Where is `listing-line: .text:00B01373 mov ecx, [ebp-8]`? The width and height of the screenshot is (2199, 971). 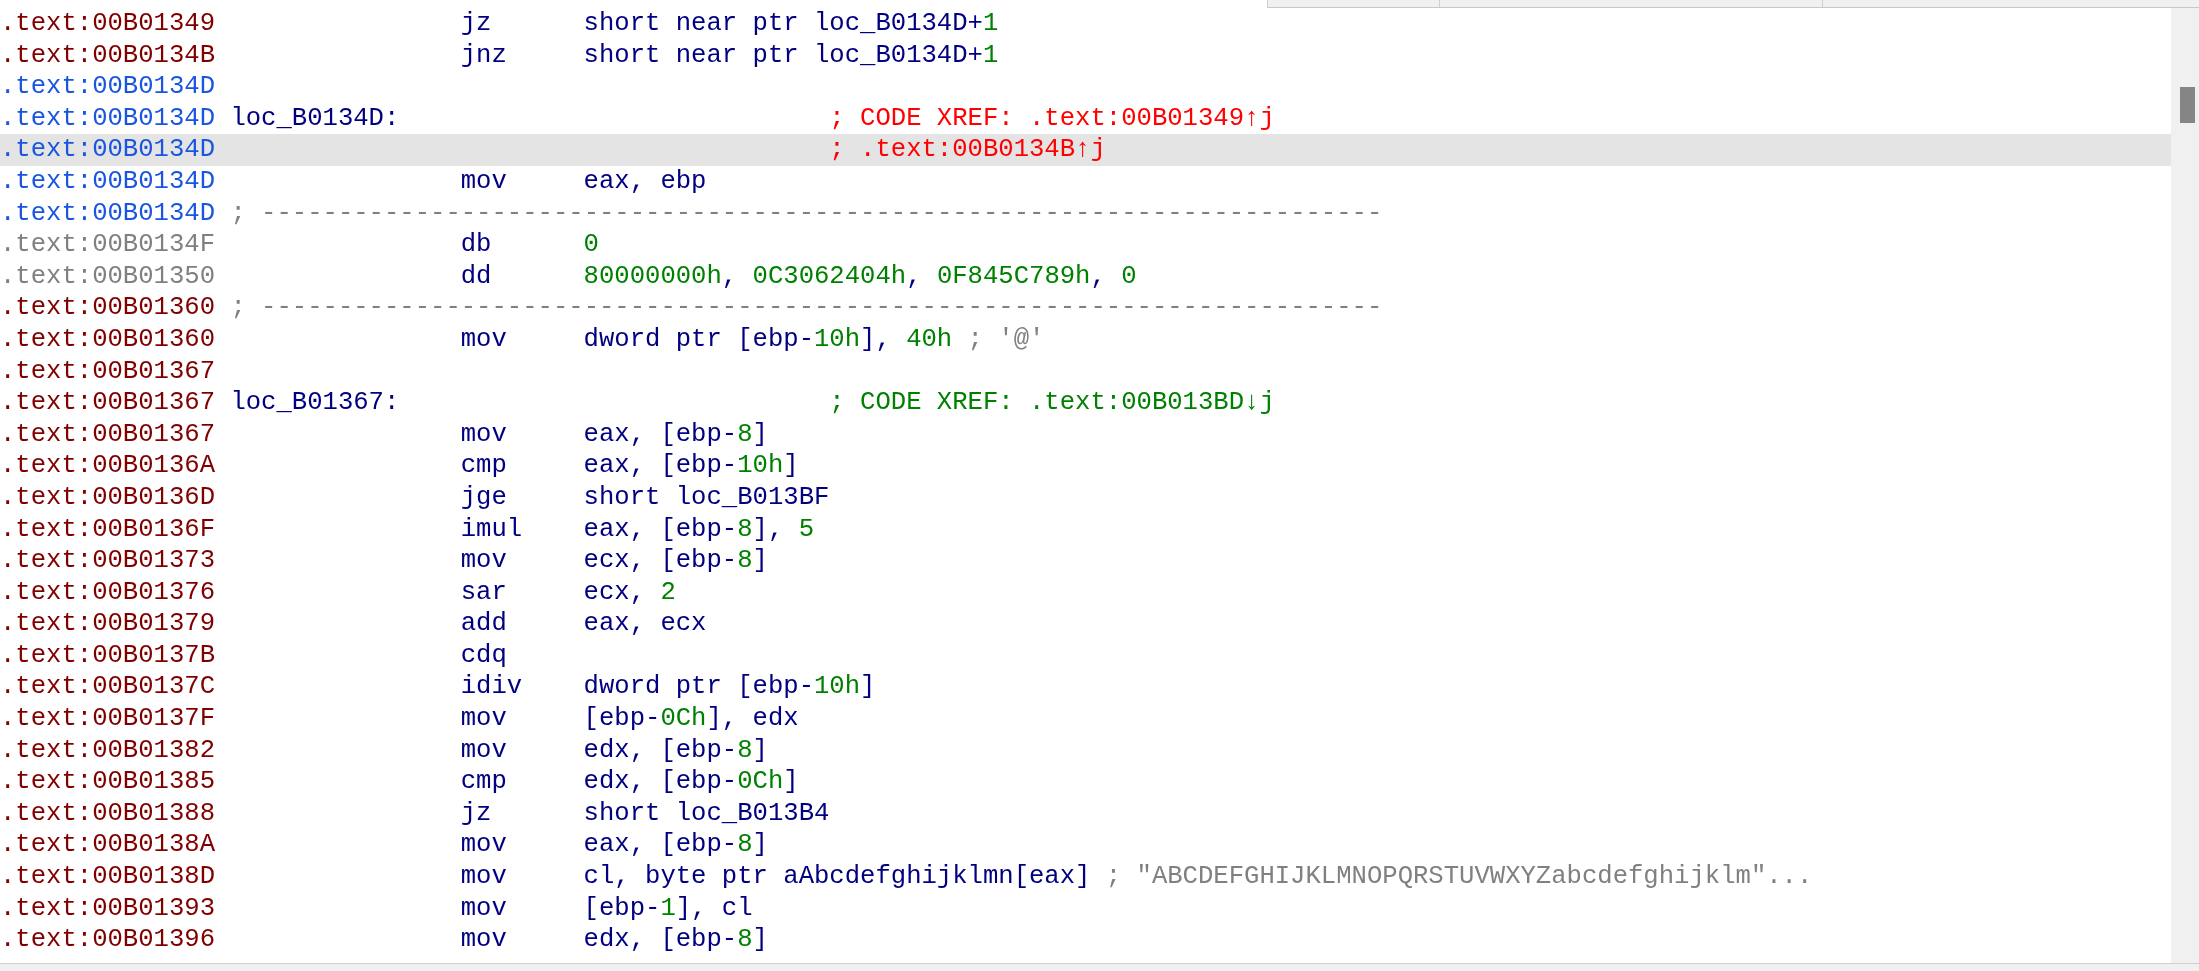
listing-line: .text:00B01373 mov ecx, [ebp-8] is located at coordinates (1085, 561).